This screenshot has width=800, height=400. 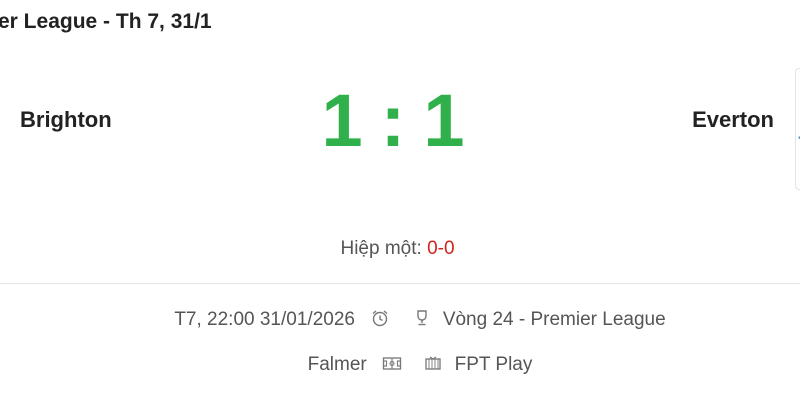 I want to click on match-info-row-venue: Falmer FPT Play, so click(x=400, y=365).